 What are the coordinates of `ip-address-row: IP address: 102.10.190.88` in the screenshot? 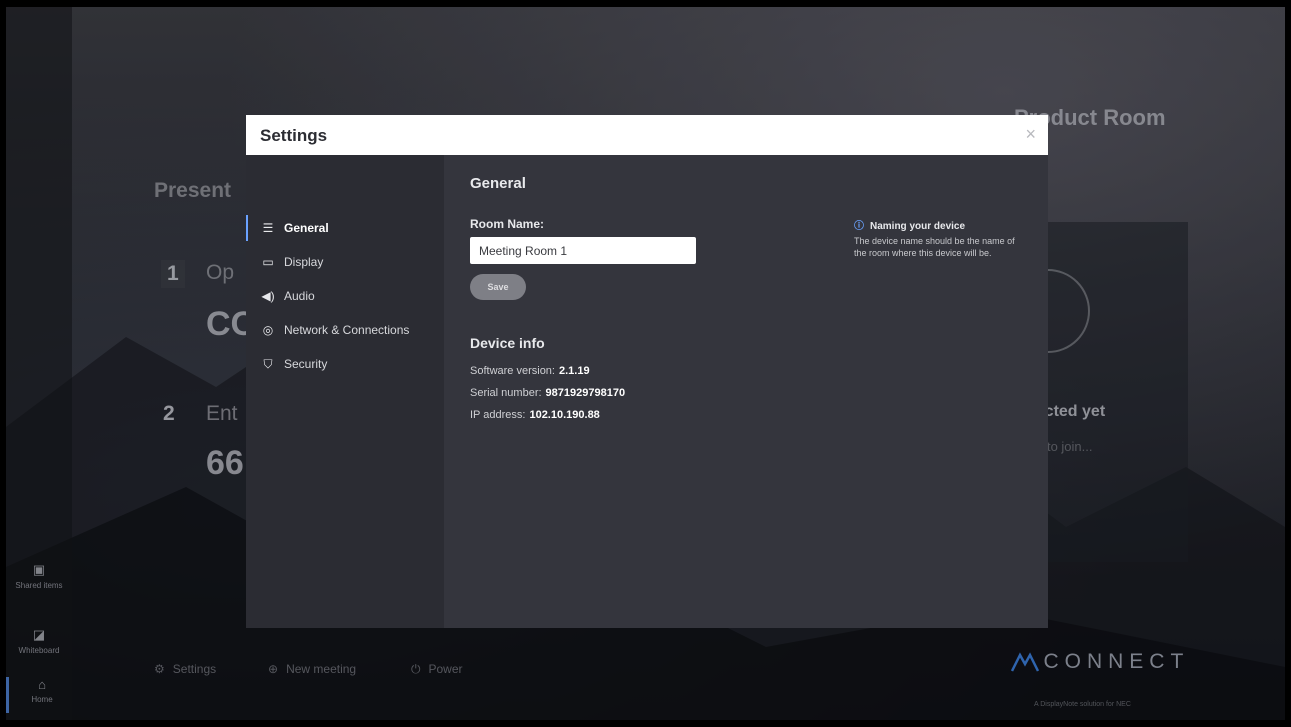 It's located at (535, 415).